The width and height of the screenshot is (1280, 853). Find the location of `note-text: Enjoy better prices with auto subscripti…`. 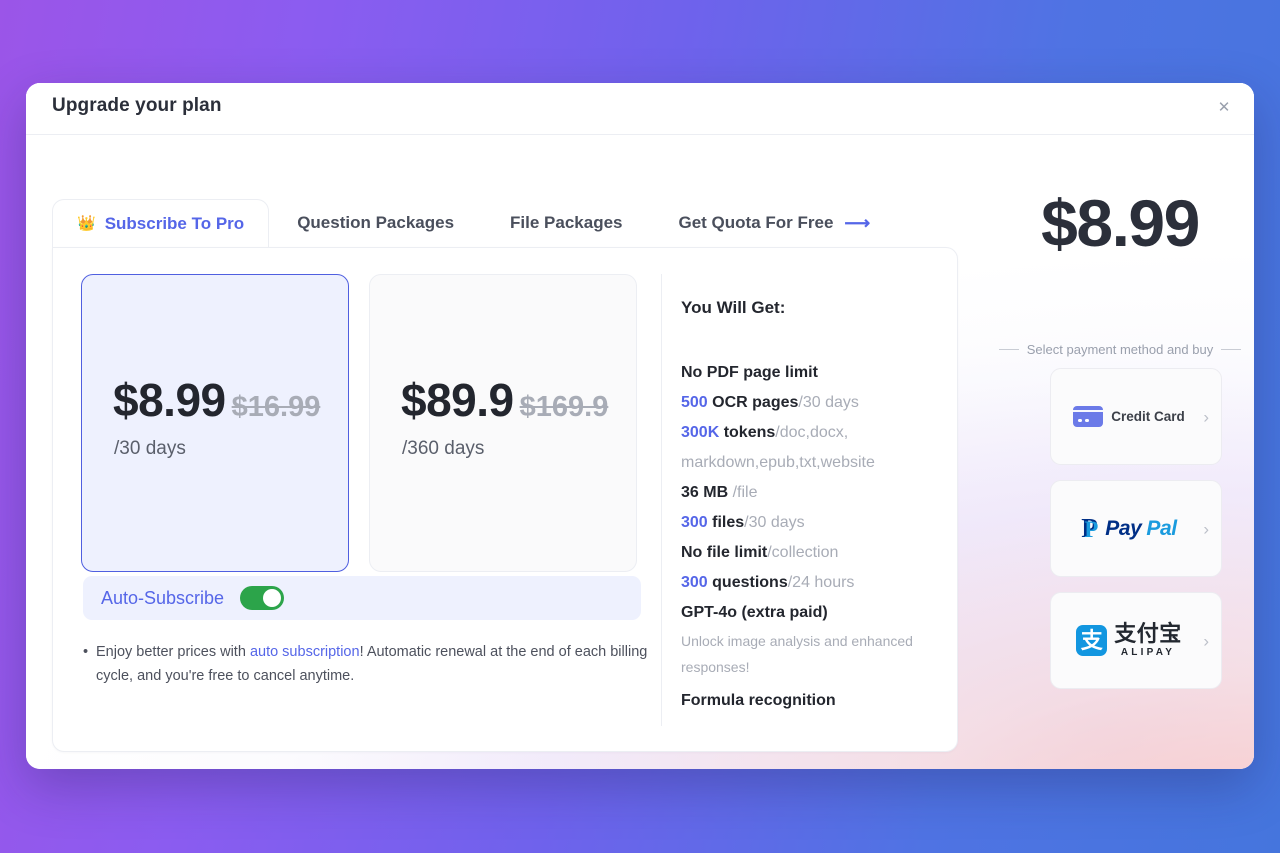

note-text: Enjoy better prices with auto subscripti… is located at coordinates (375, 664).